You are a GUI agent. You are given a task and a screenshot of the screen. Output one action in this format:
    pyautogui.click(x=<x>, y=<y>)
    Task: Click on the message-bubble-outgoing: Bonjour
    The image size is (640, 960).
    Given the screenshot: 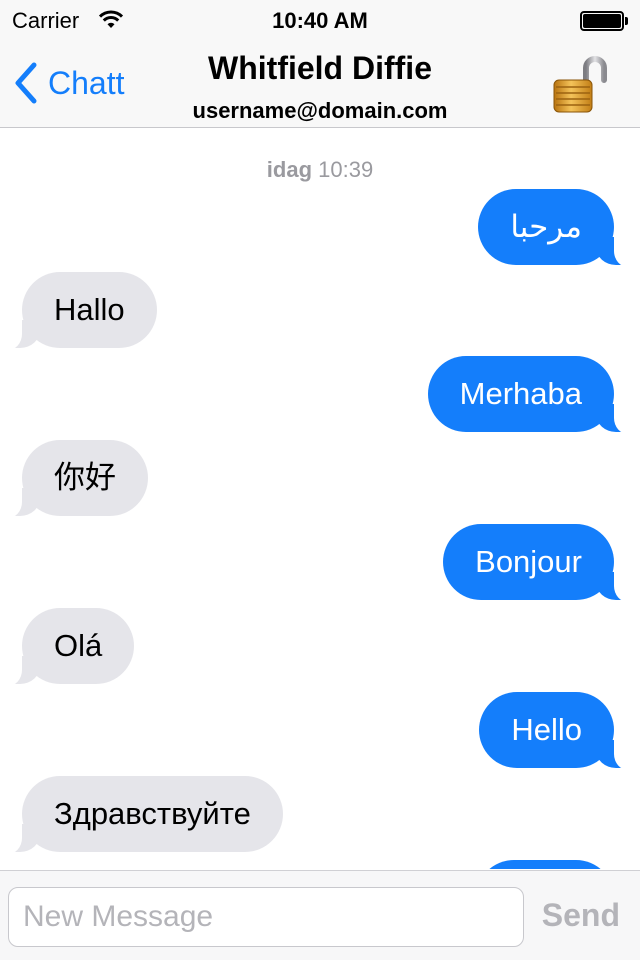 What is the action you would take?
    pyautogui.click(x=541, y=563)
    